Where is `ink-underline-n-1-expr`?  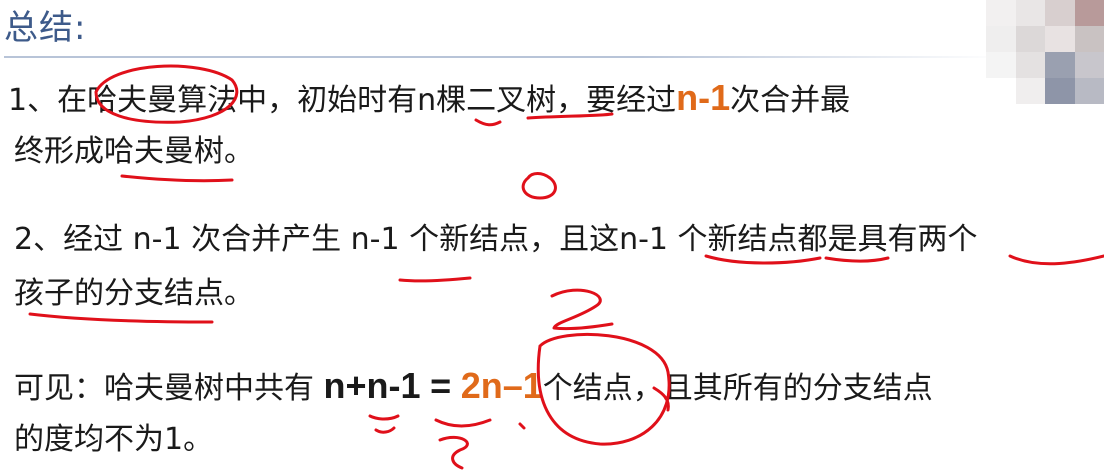
ink-underline-n-1-expr is located at coordinates (463, 423).